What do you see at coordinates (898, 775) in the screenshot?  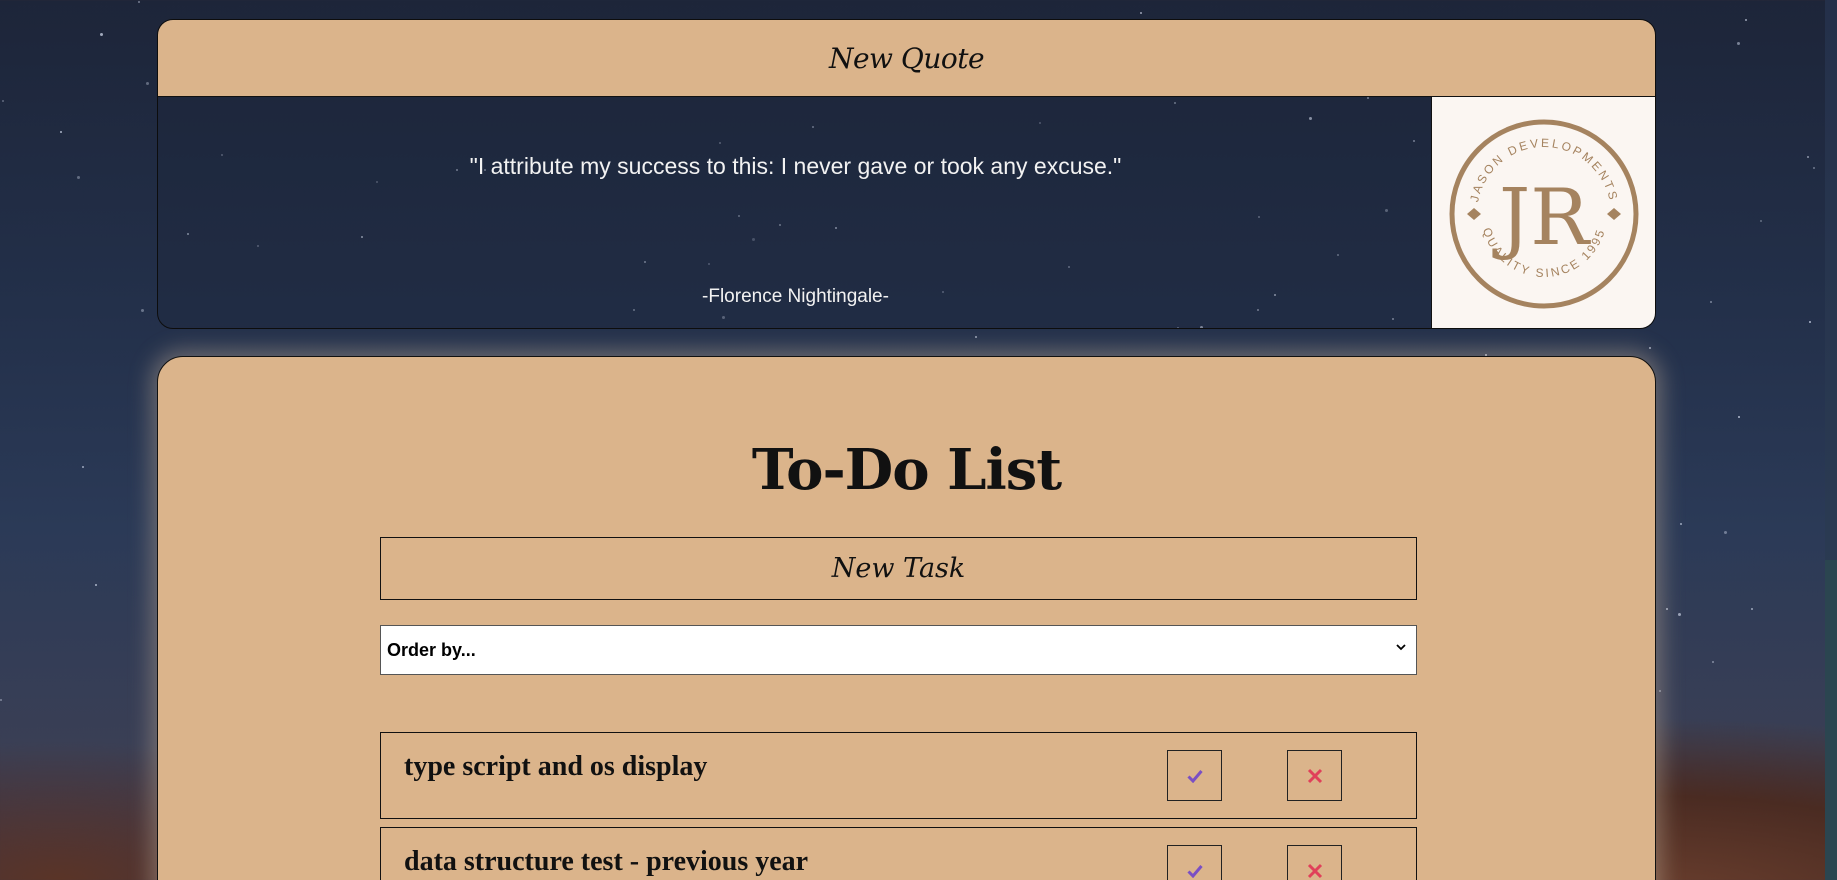 I see `task-row: type script and os display` at bounding box center [898, 775].